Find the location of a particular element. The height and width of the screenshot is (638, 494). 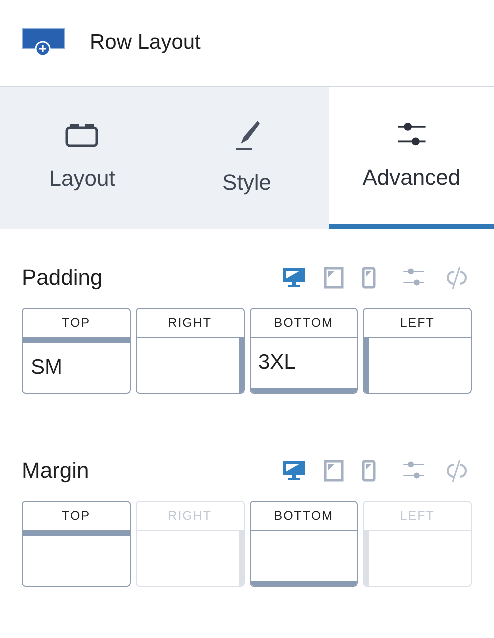

tab: Layout is located at coordinates (82, 158).